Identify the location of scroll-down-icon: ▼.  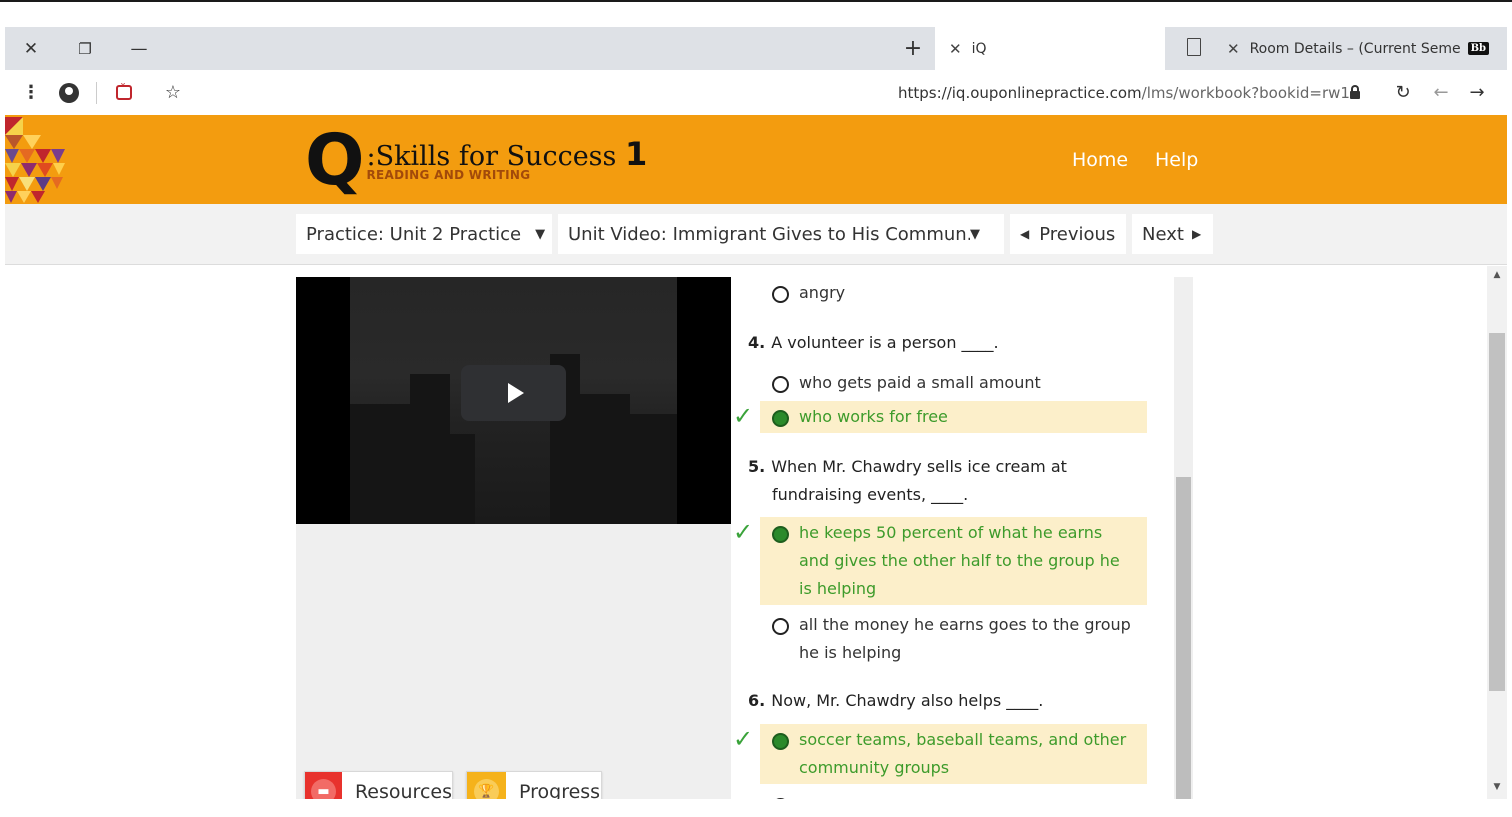
(1497, 787).